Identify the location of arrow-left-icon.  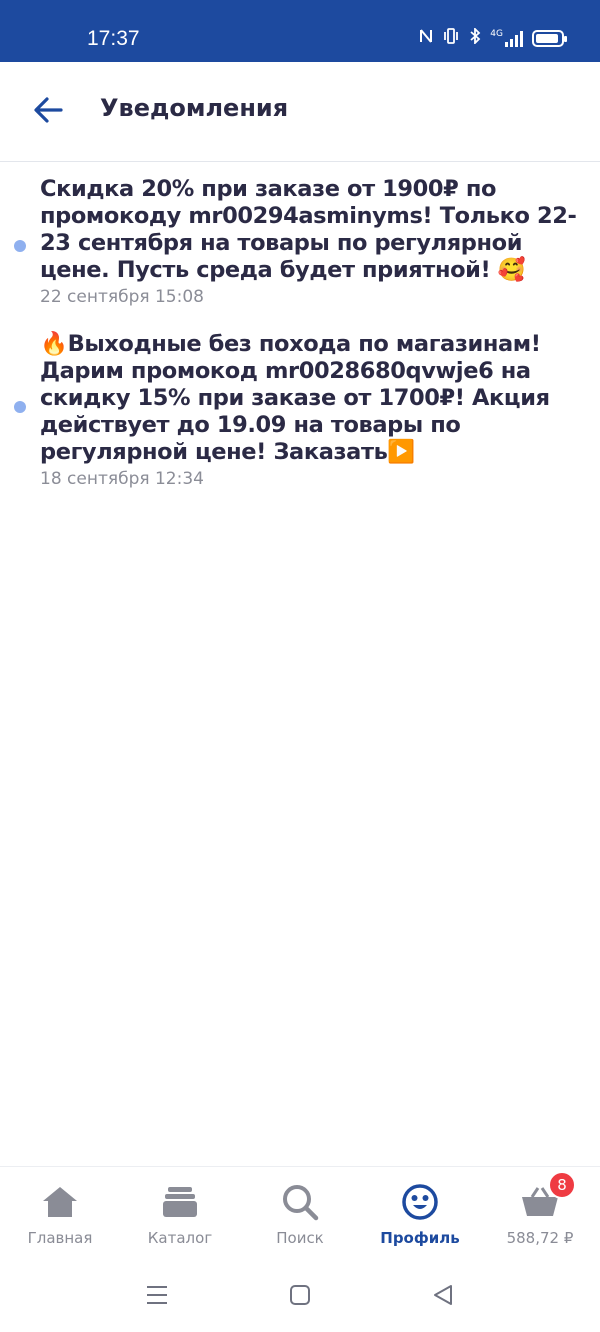
(48, 112).